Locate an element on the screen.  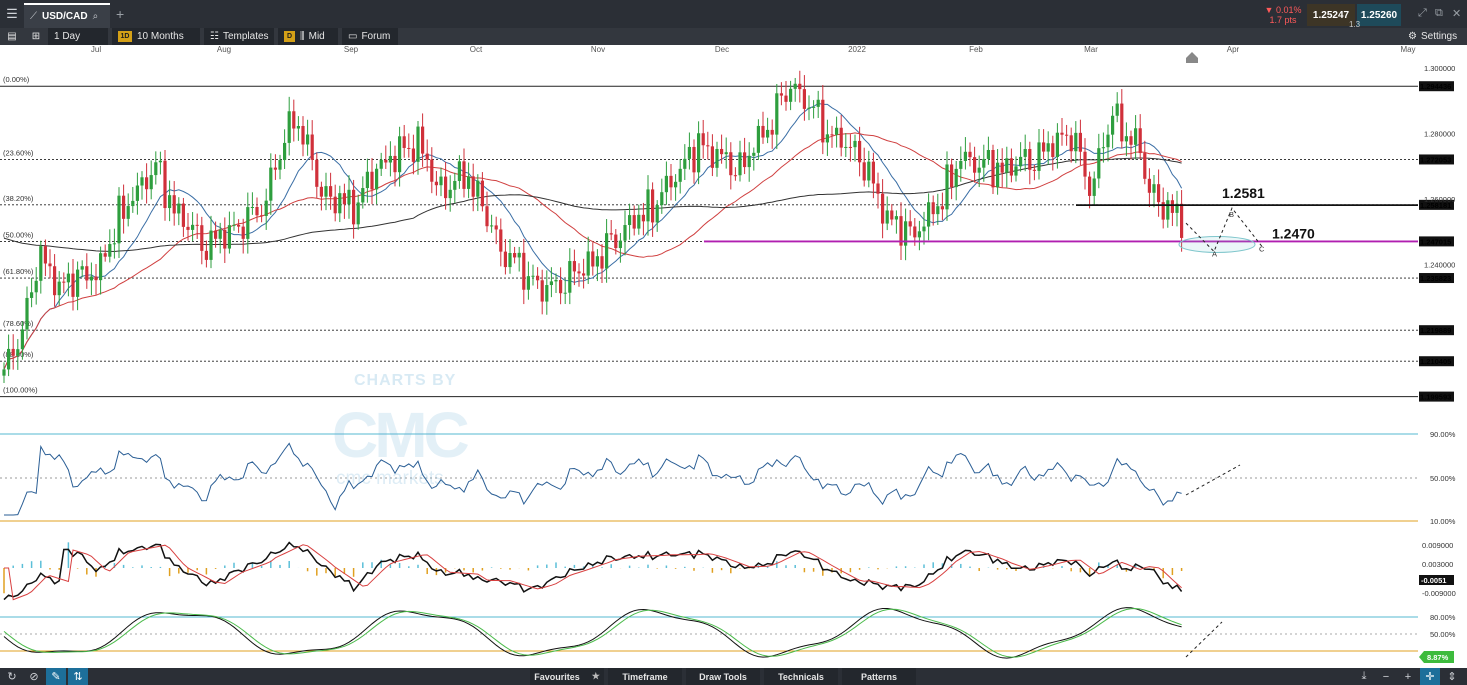
price-type-button: D ⫼ Mid is located at coordinates (308, 36).